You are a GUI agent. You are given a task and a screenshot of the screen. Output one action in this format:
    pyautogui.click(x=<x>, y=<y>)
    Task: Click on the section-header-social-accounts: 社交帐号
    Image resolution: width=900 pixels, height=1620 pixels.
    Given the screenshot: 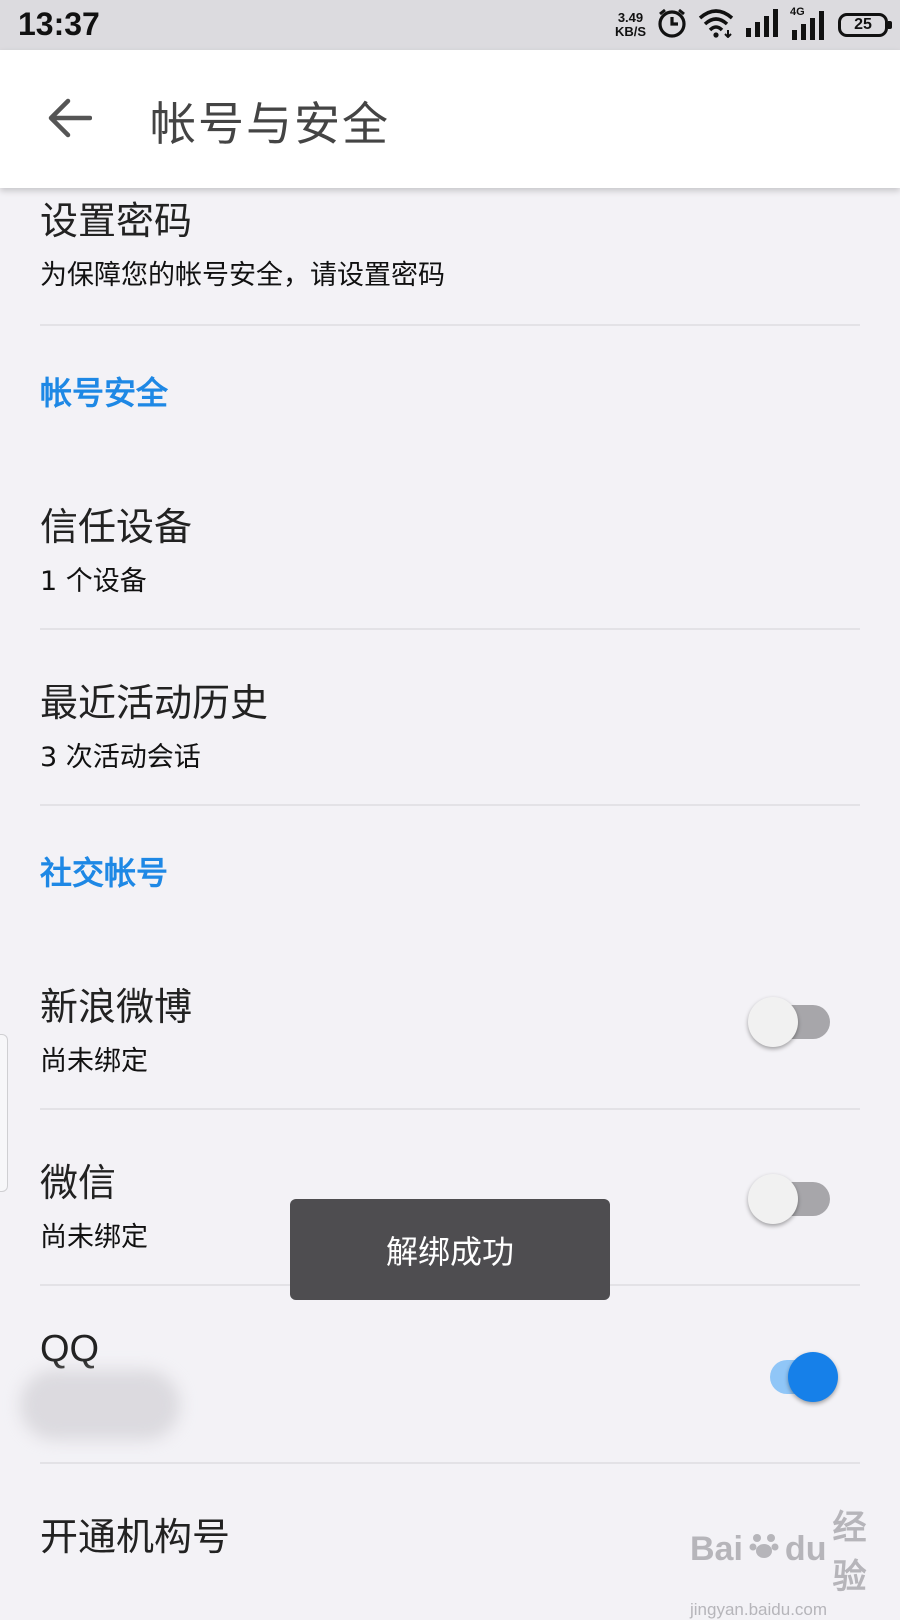 What is the action you would take?
    pyautogui.click(x=104, y=873)
    